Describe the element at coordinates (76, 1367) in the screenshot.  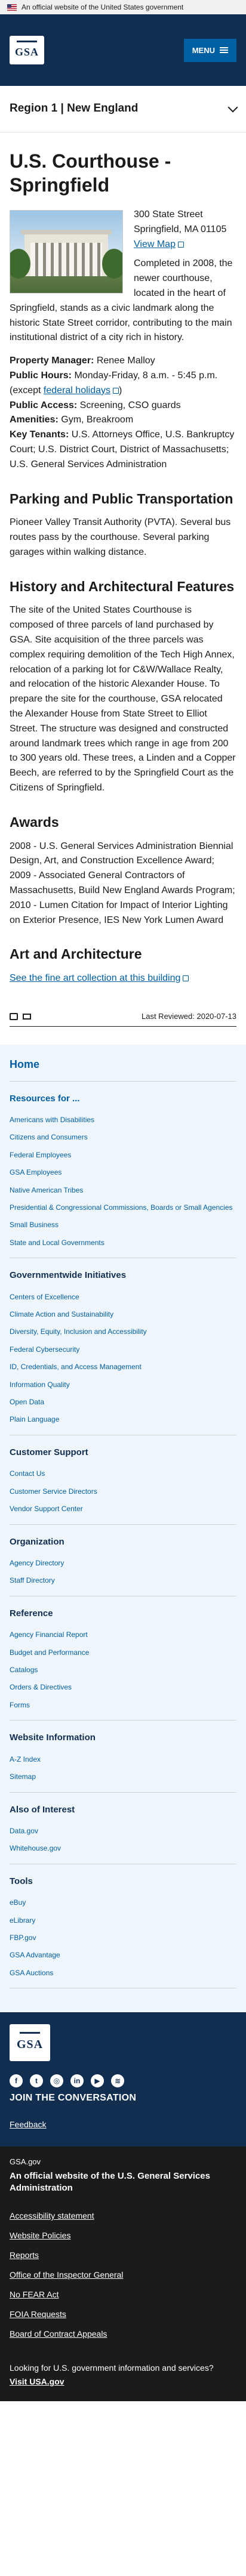
I see `footer-link-id-credentials-and-access-management: ID, Credentials, and Access Management` at that location.